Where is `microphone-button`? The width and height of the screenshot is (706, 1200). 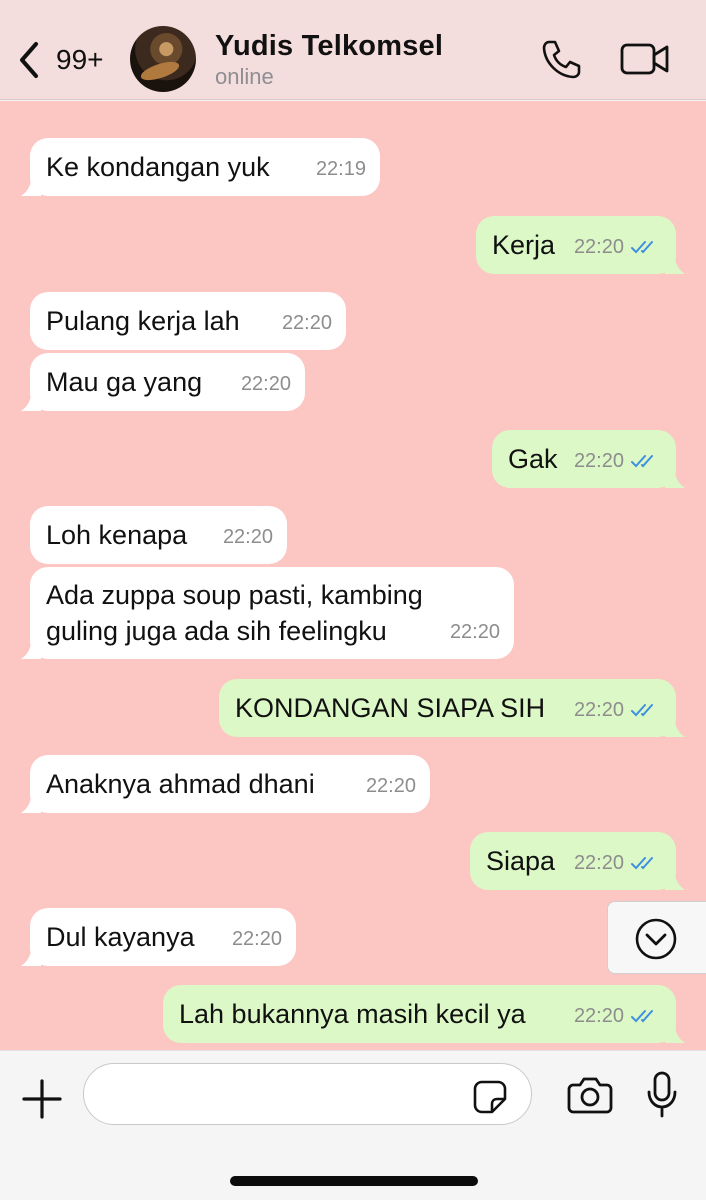 microphone-button is located at coordinates (662, 1095).